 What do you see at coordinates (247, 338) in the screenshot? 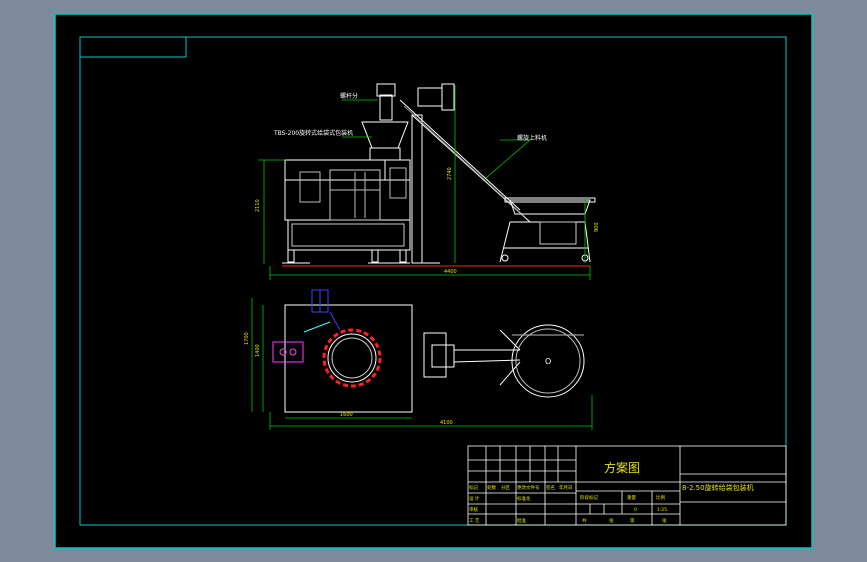
I see `plan-height-outer-dim: 1700` at bounding box center [247, 338].